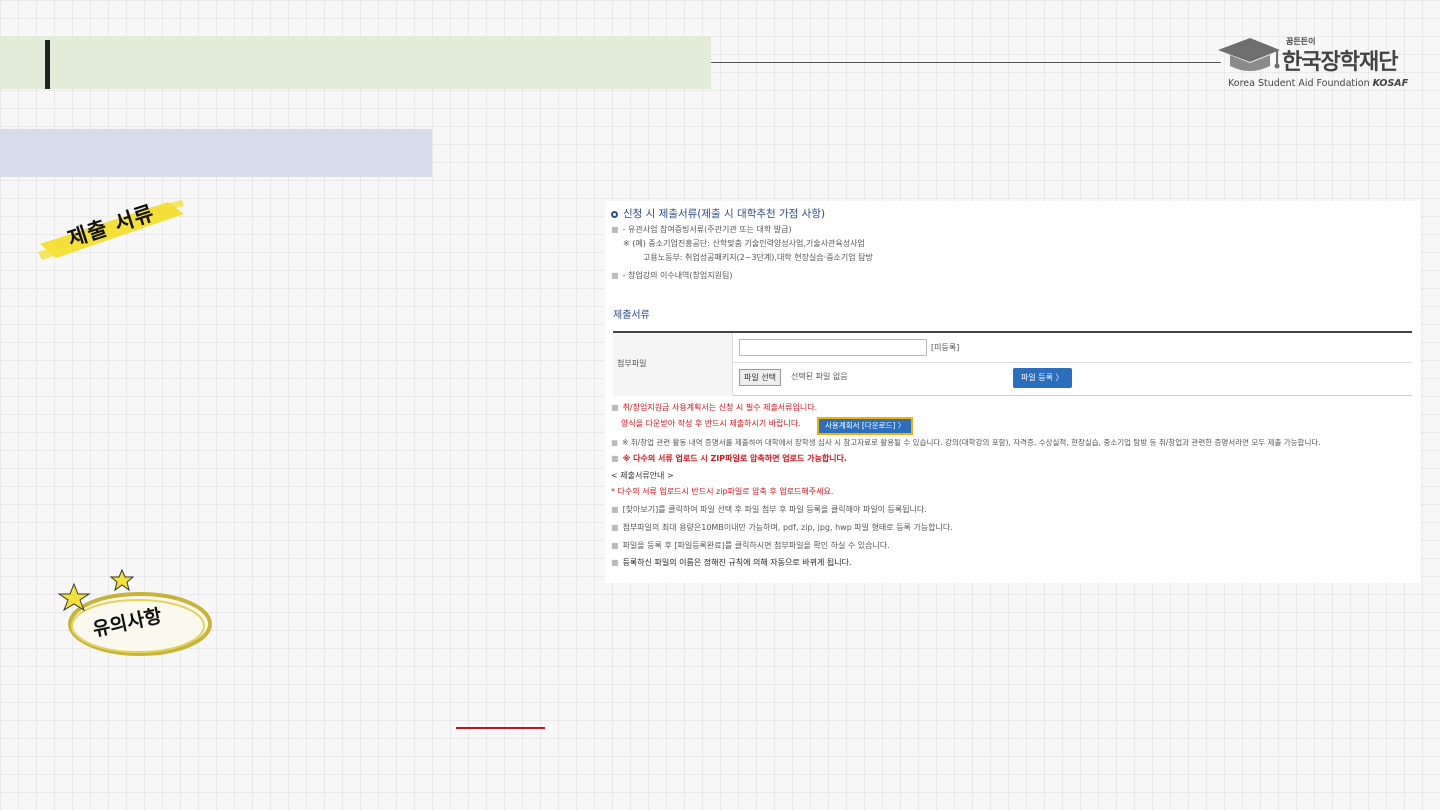 The image size is (1440, 810). Describe the element at coordinates (1072, 362) in the screenshot. I see `row-divider` at that location.